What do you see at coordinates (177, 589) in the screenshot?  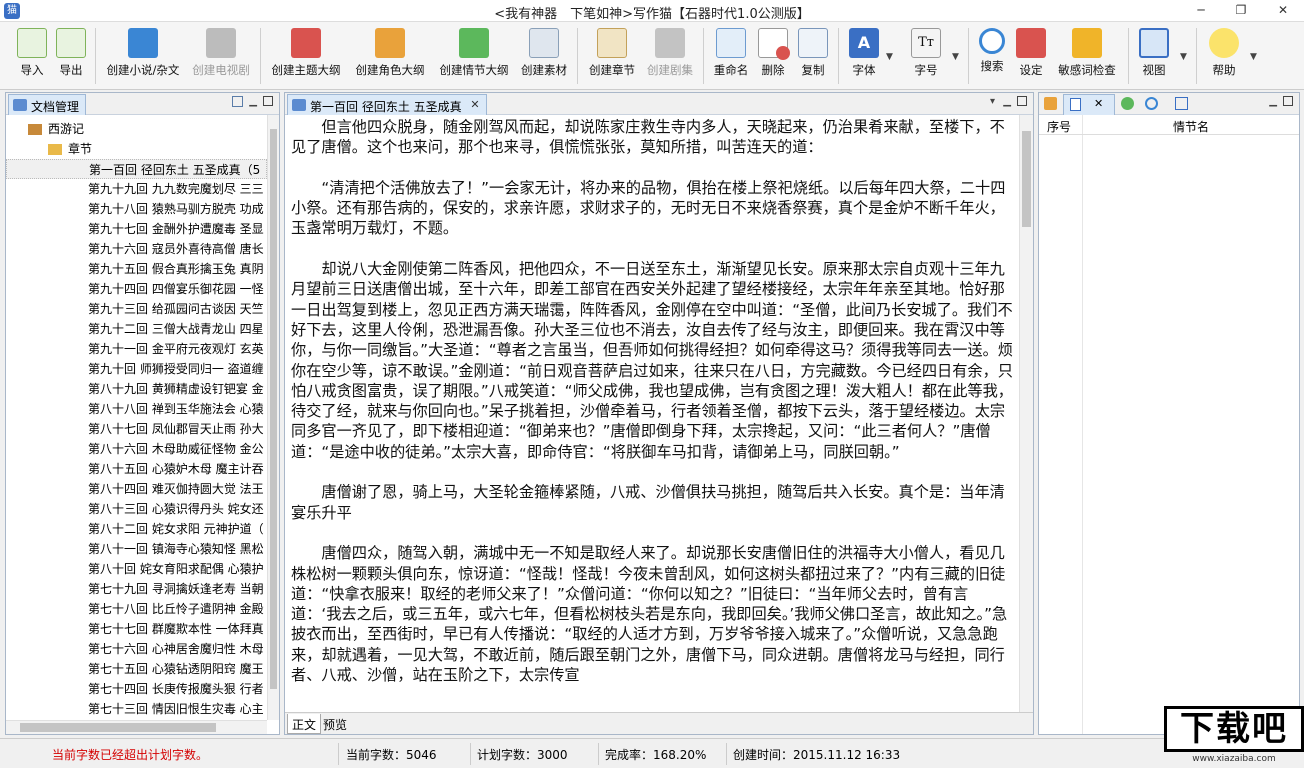 I see `chapter-item: 第七十九回 寻洞擒妖逢老寿 当朝` at bounding box center [177, 589].